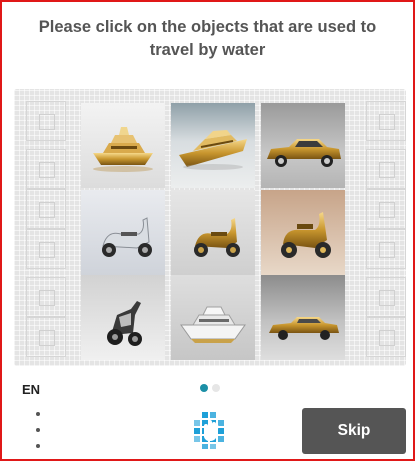  I want to click on page-dot-active, so click(204, 388).